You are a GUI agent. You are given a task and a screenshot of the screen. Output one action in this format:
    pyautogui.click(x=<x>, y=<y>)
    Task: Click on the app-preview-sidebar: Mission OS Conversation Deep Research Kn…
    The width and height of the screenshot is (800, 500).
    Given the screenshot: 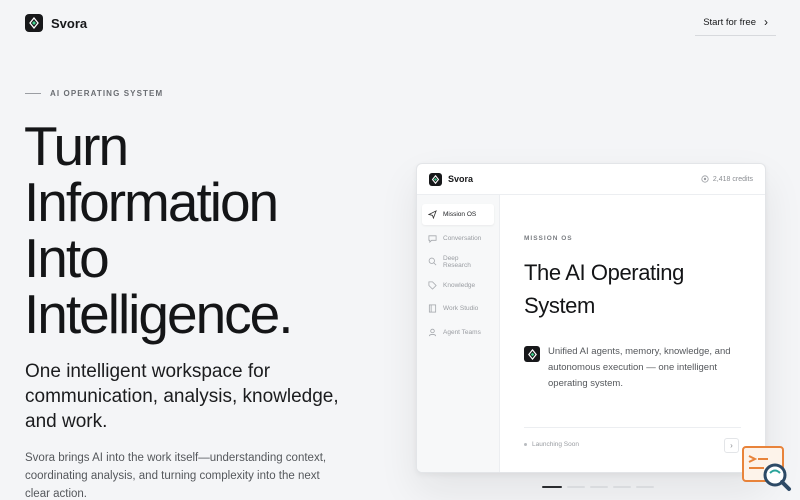 What is the action you would take?
    pyautogui.click(x=458, y=333)
    